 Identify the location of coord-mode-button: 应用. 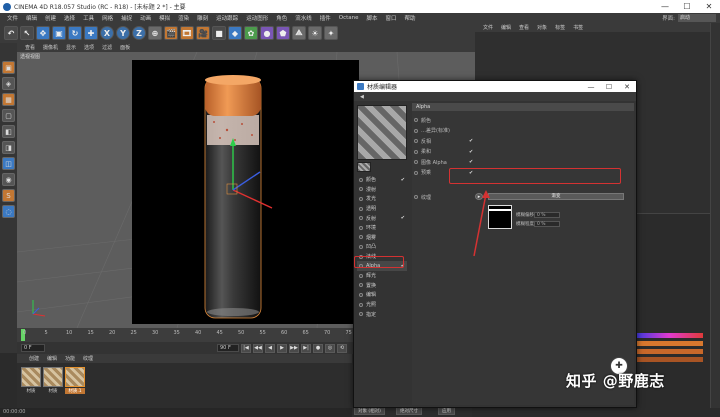
(446, 411).